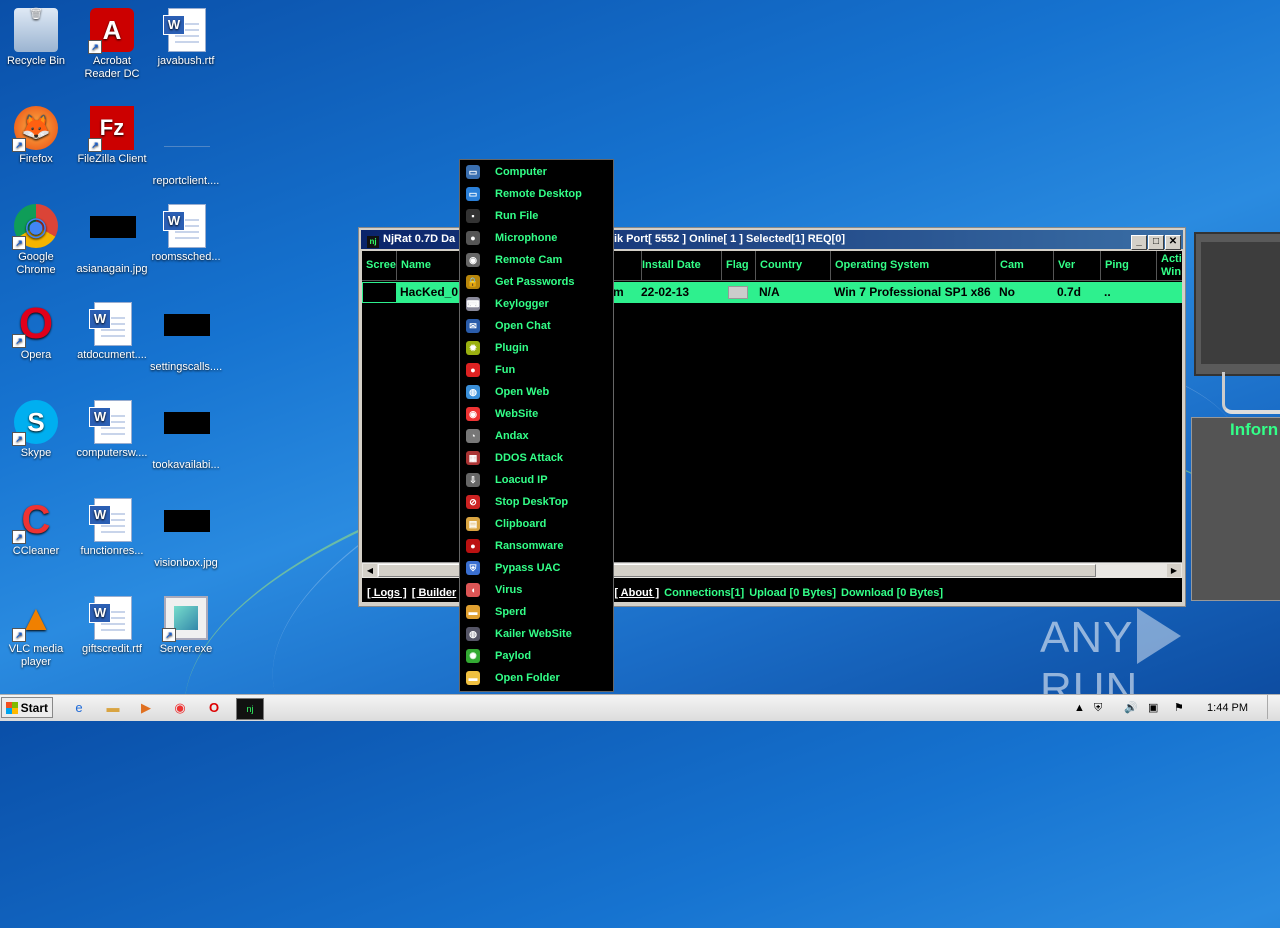 Image resolution: width=1280 pixels, height=928 pixels. I want to click on desktop-icon-label: Google Chrome, so click(36, 263).